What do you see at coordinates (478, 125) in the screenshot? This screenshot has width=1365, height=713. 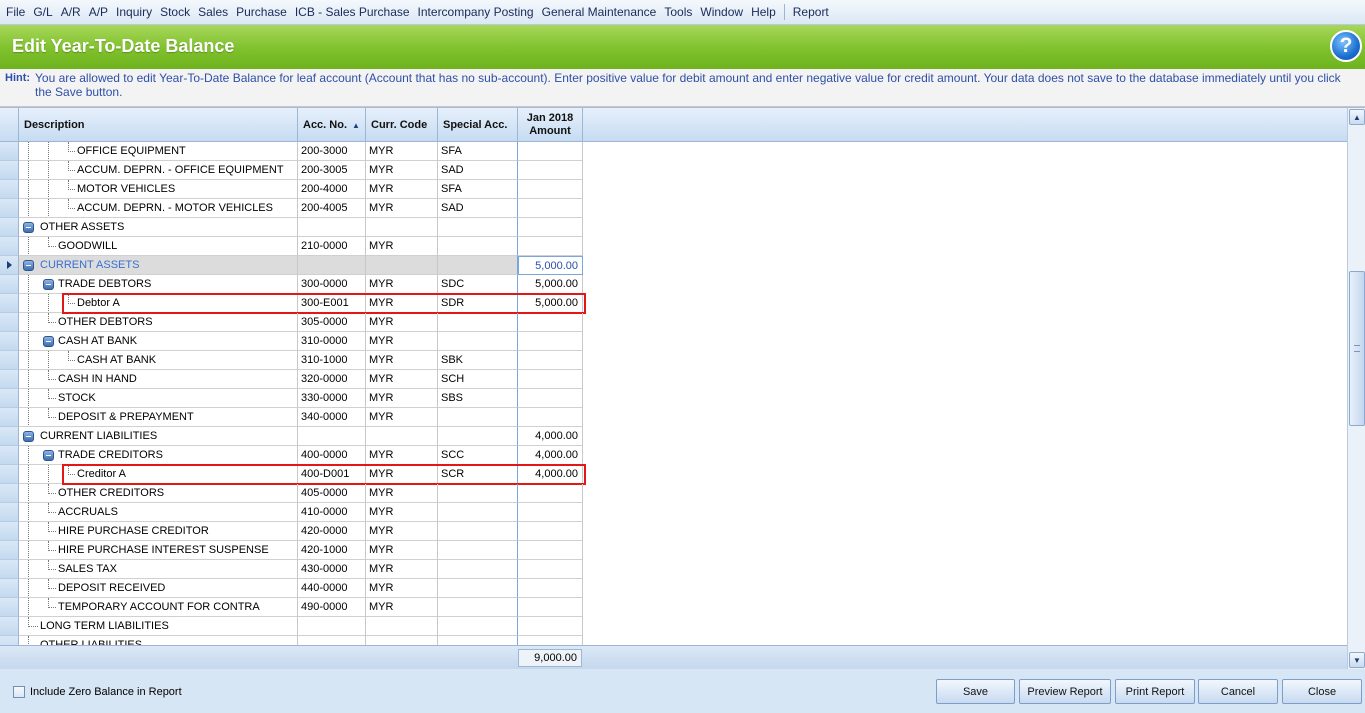 I see `column-header-special-acc: Special Acc.` at bounding box center [478, 125].